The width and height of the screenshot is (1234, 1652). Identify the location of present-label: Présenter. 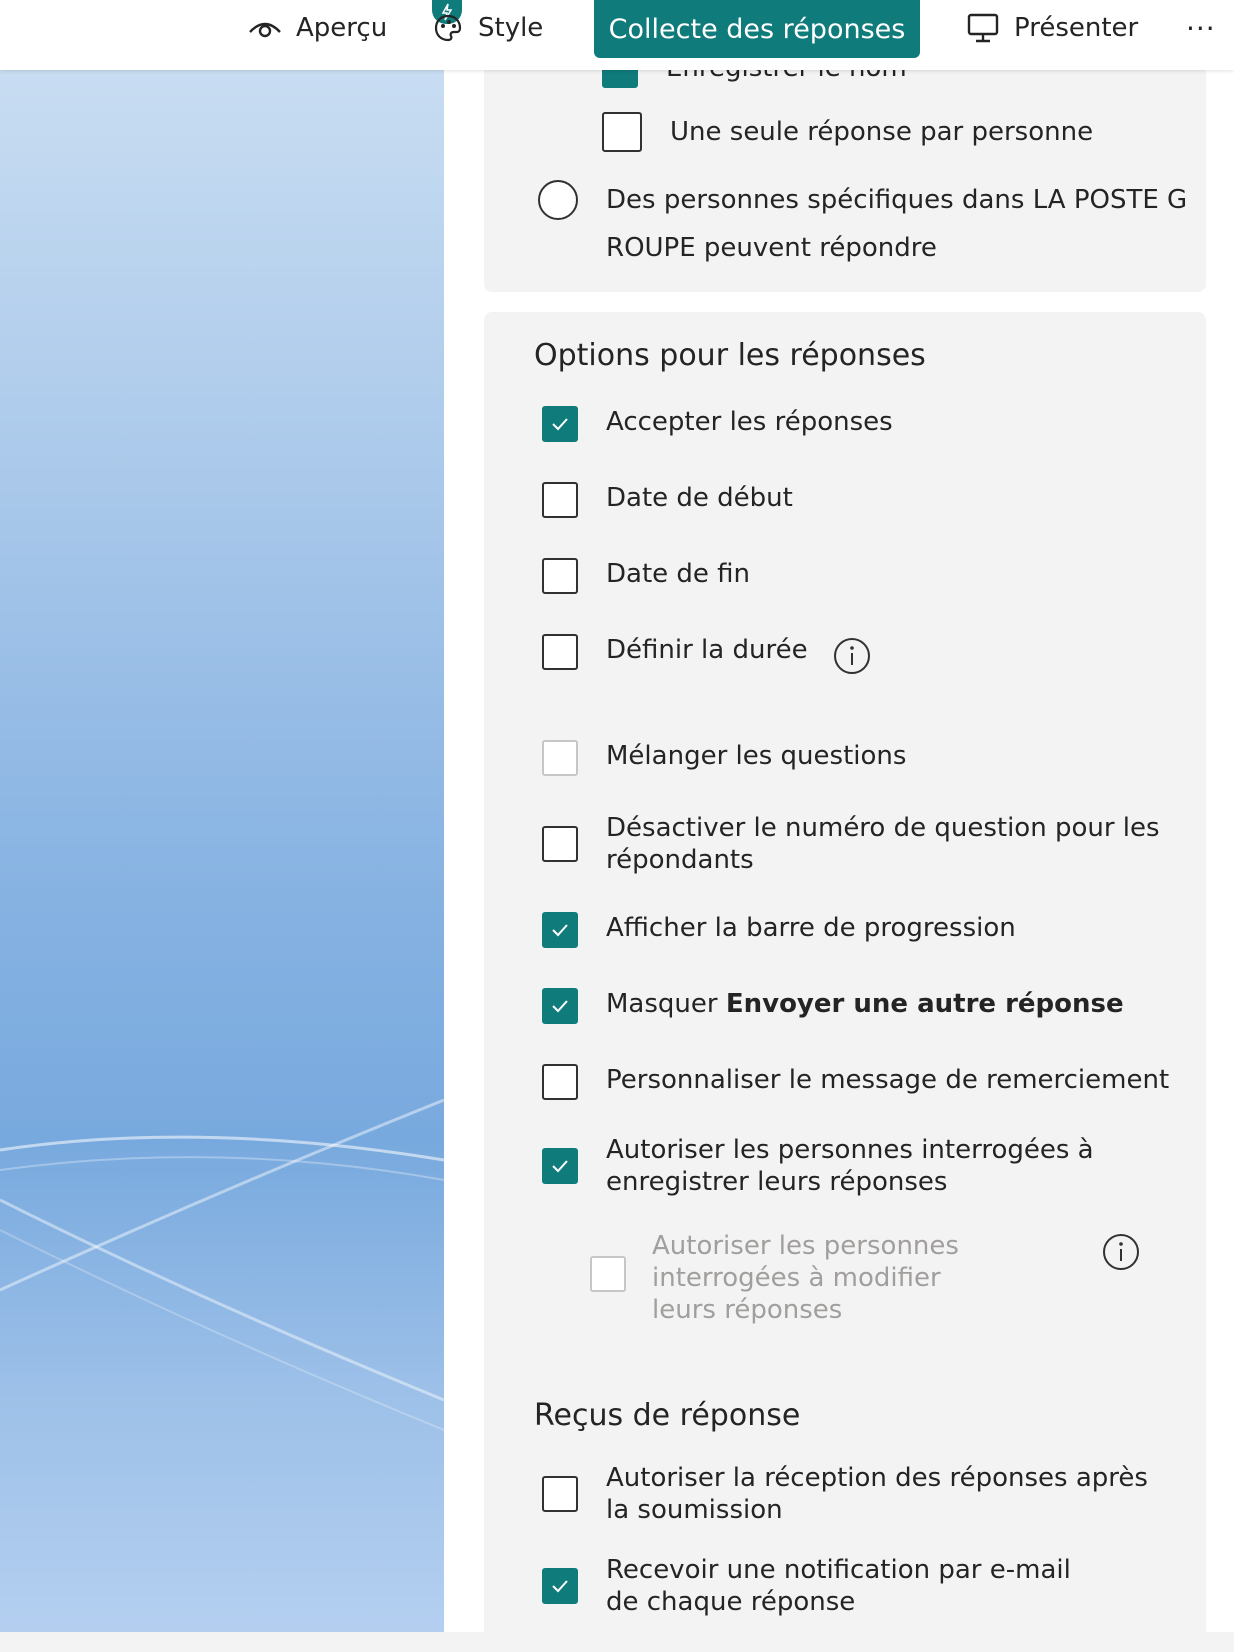
(1076, 28).